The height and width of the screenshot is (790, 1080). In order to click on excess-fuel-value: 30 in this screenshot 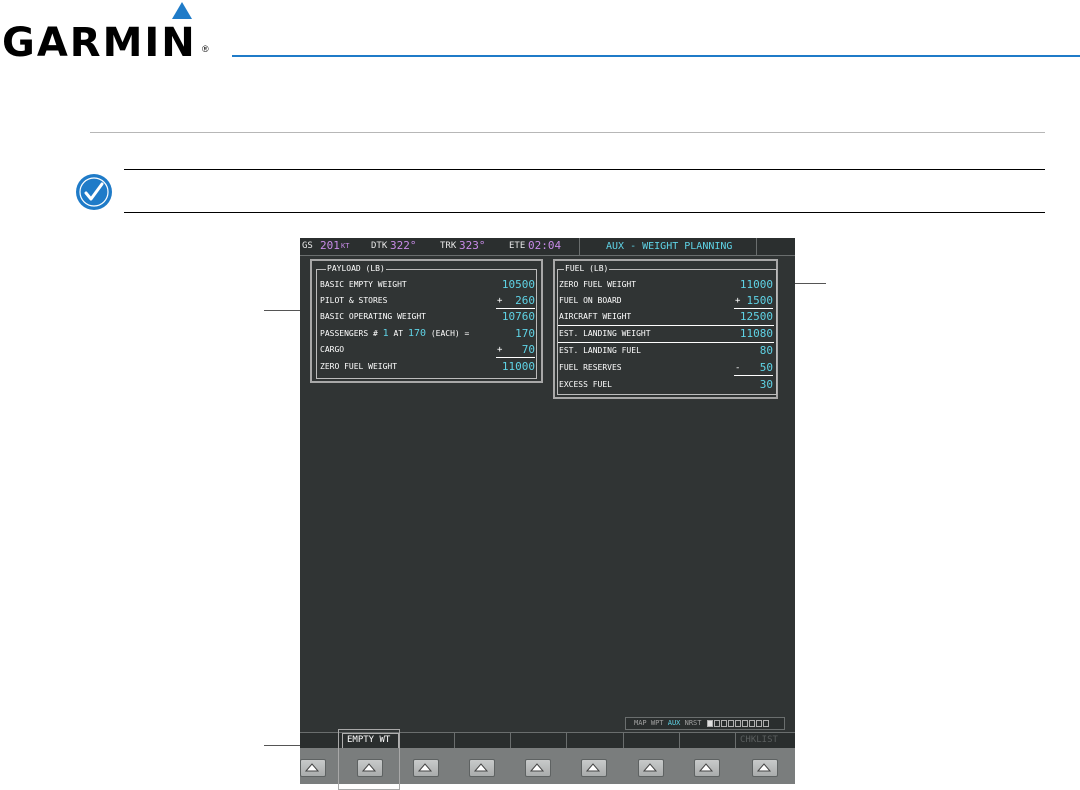, I will do `click(766, 384)`.